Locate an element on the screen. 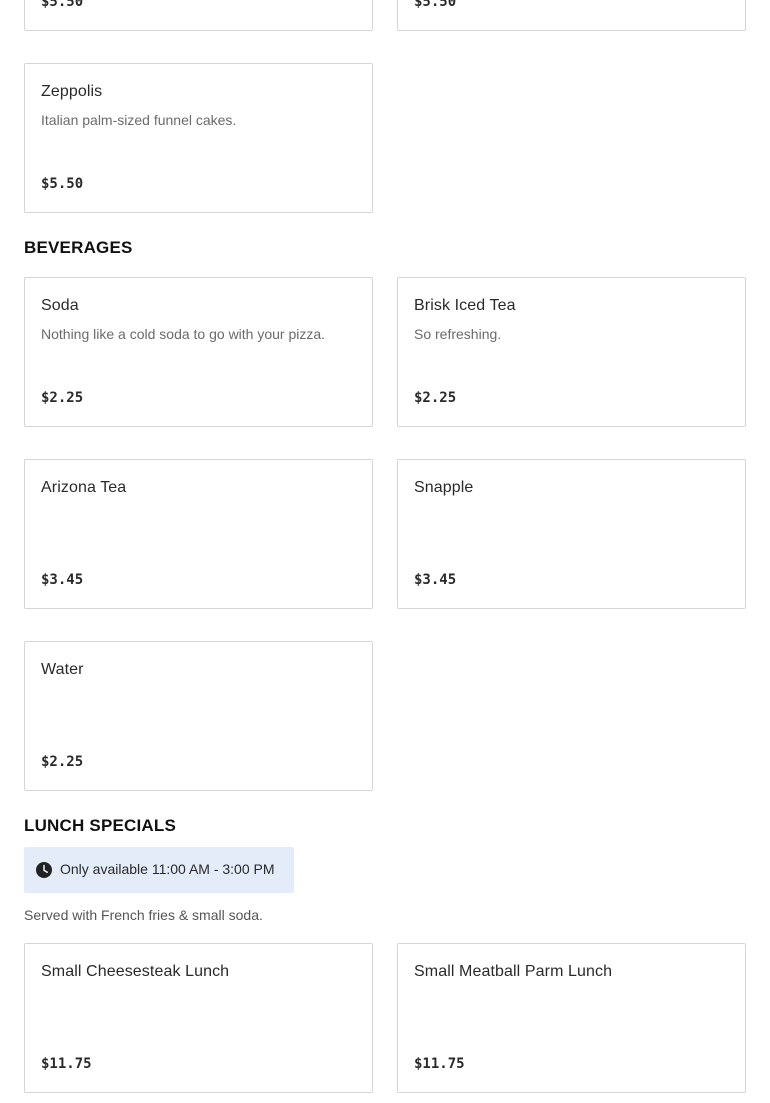 The width and height of the screenshot is (770, 1103). item-name: Soda is located at coordinates (60, 305).